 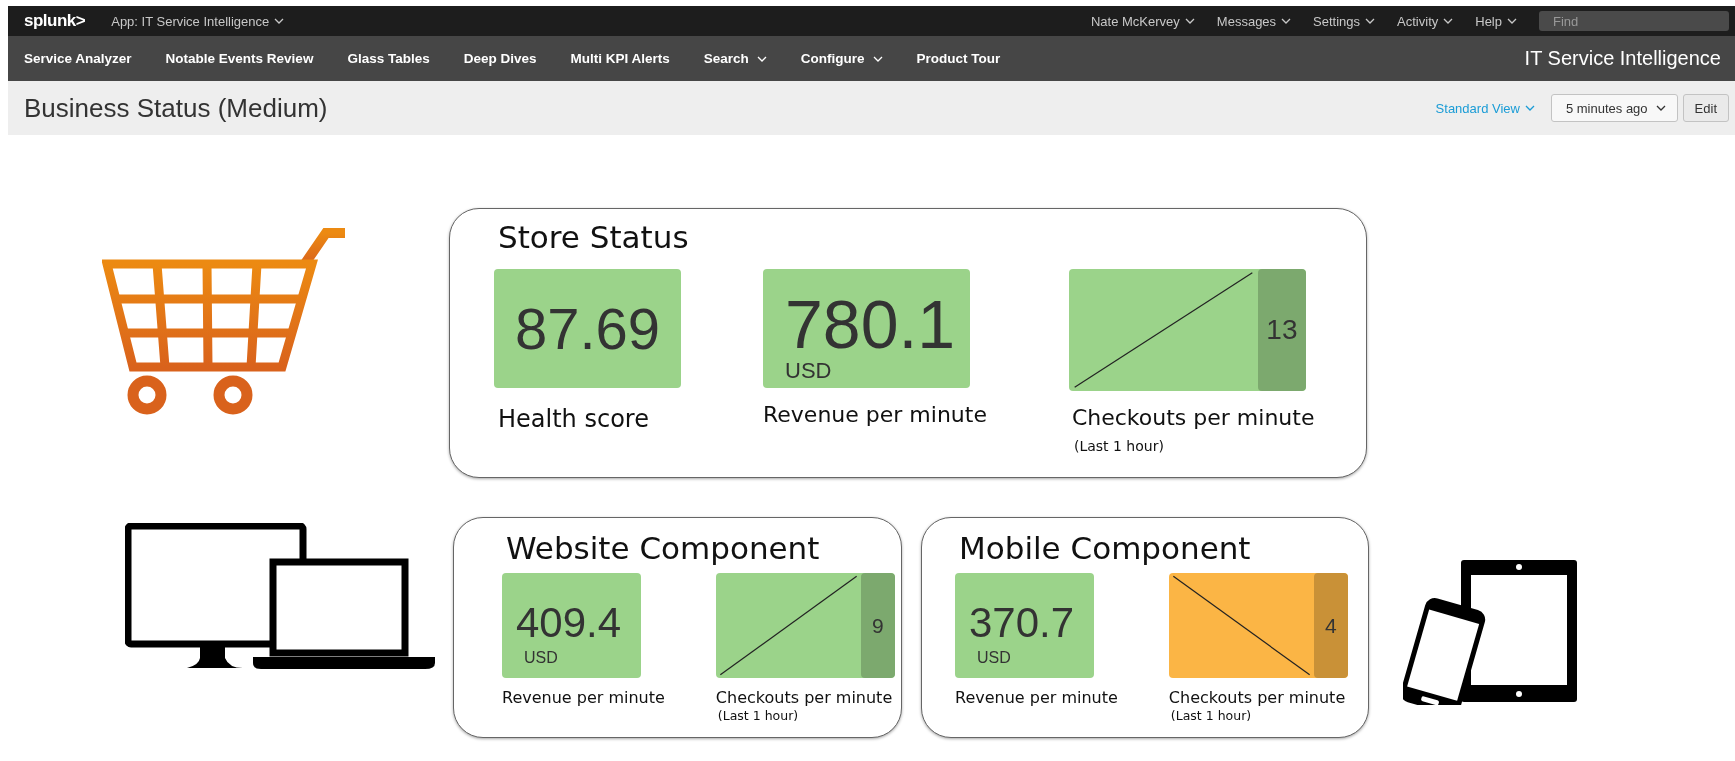 What do you see at coordinates (735, 58) in the screenshot?
I see `nav-item: Search` at bounding box center [735, 58].